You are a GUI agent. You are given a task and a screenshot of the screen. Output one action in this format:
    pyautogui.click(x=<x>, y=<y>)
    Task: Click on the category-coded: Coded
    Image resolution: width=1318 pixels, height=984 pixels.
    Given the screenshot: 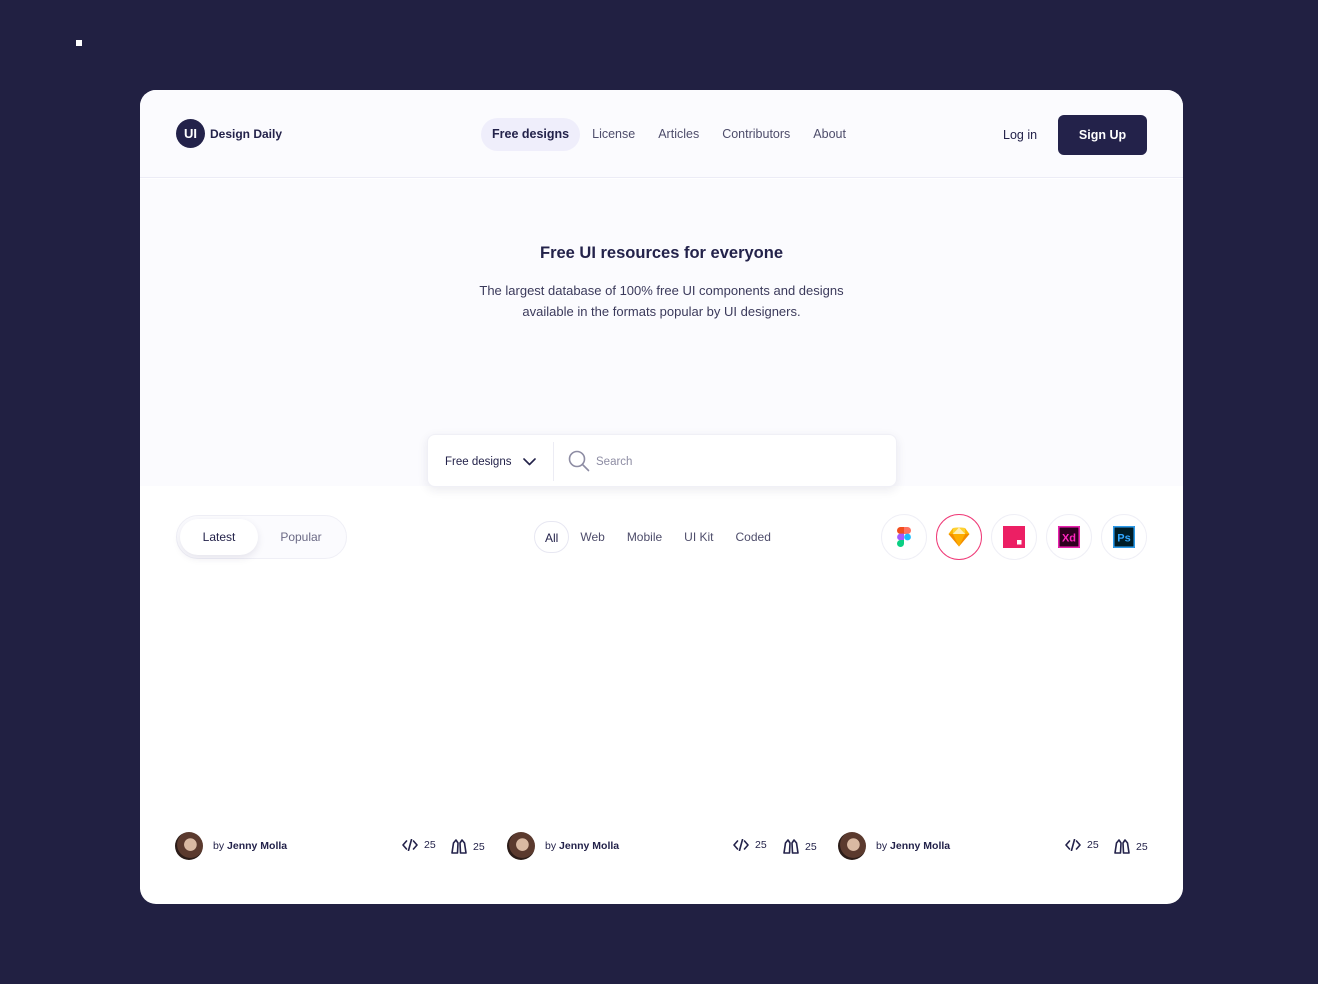 What is the action you would take?
    pyautogui.click(x=753, y=537)
    